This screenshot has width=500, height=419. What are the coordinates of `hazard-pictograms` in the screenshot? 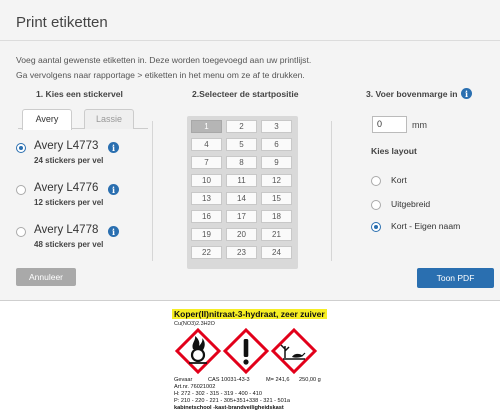 It's located at (246, 351).